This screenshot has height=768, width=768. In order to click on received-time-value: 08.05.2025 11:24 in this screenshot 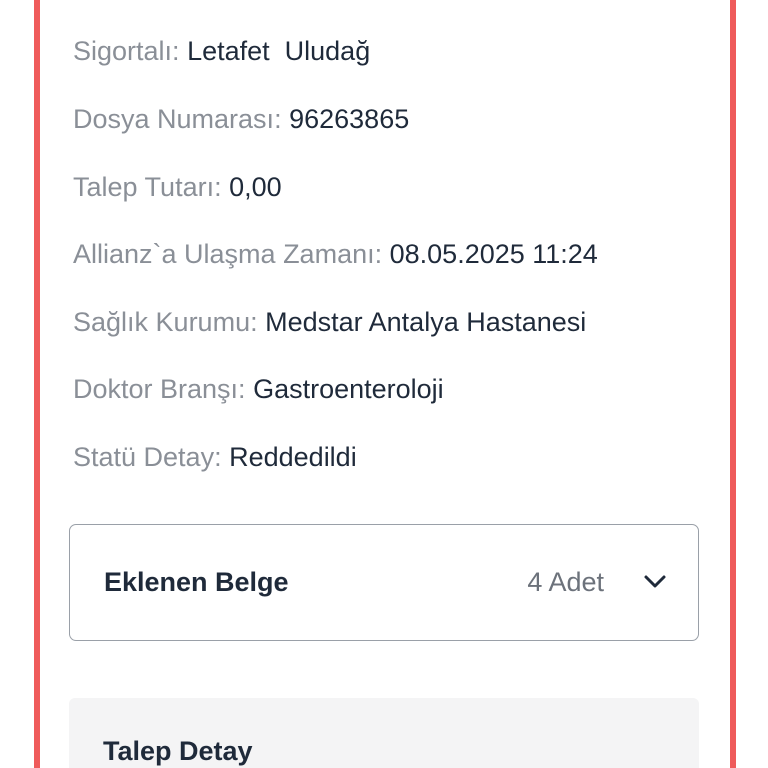, I will do `click(493, 254)`.